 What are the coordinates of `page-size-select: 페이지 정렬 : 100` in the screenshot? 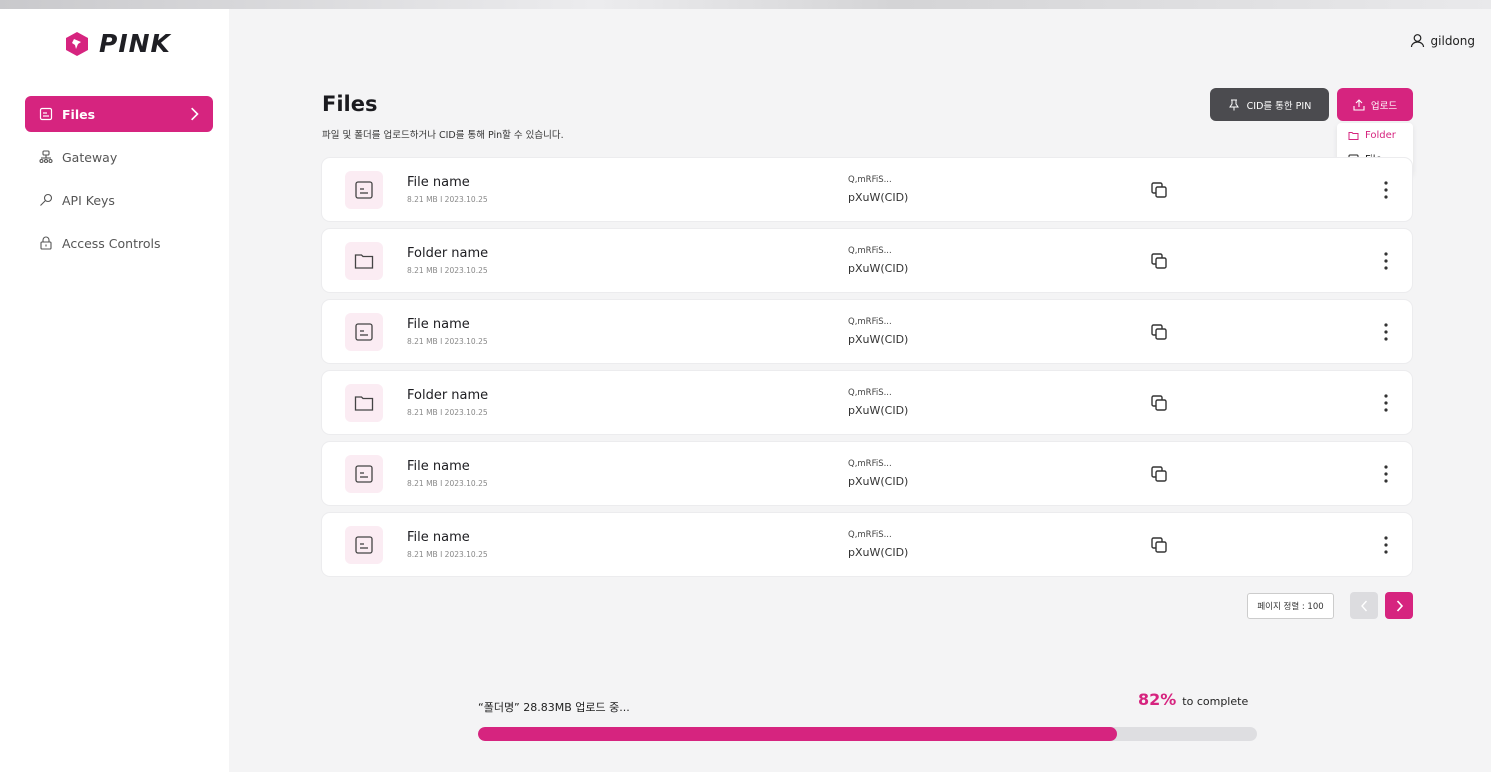 It's located at (1290, 606).